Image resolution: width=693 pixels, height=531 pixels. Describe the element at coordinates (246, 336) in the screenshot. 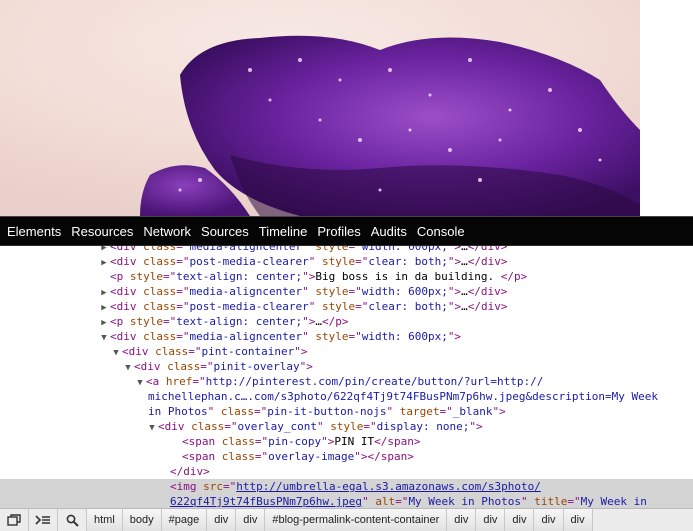

I see `code-token: media-aligncenter` at that location.